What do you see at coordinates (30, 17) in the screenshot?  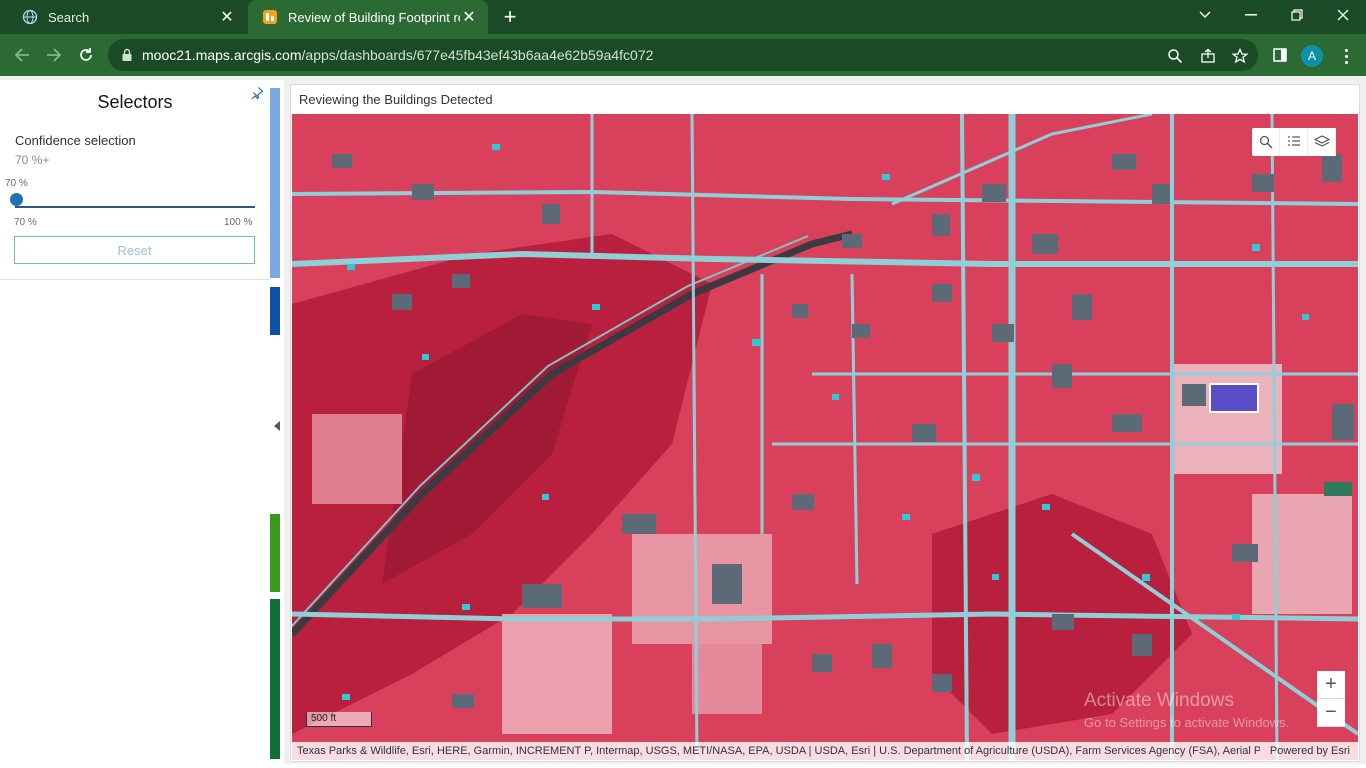 I see `globe-icon` at bounding box center [30, 17].